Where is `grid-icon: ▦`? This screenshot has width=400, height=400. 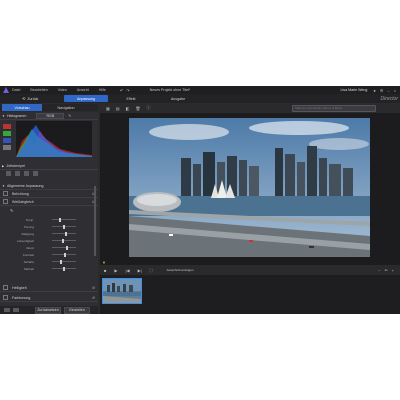 grid-icon: ▦ is located at coordinates (108, 108).